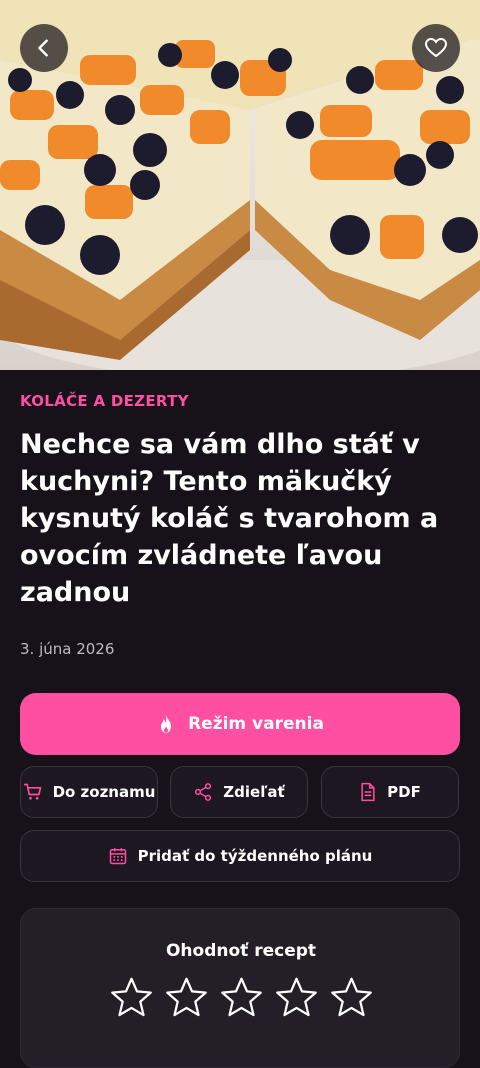  I want to click on share-label: Zdieľať, so click(254, 792).